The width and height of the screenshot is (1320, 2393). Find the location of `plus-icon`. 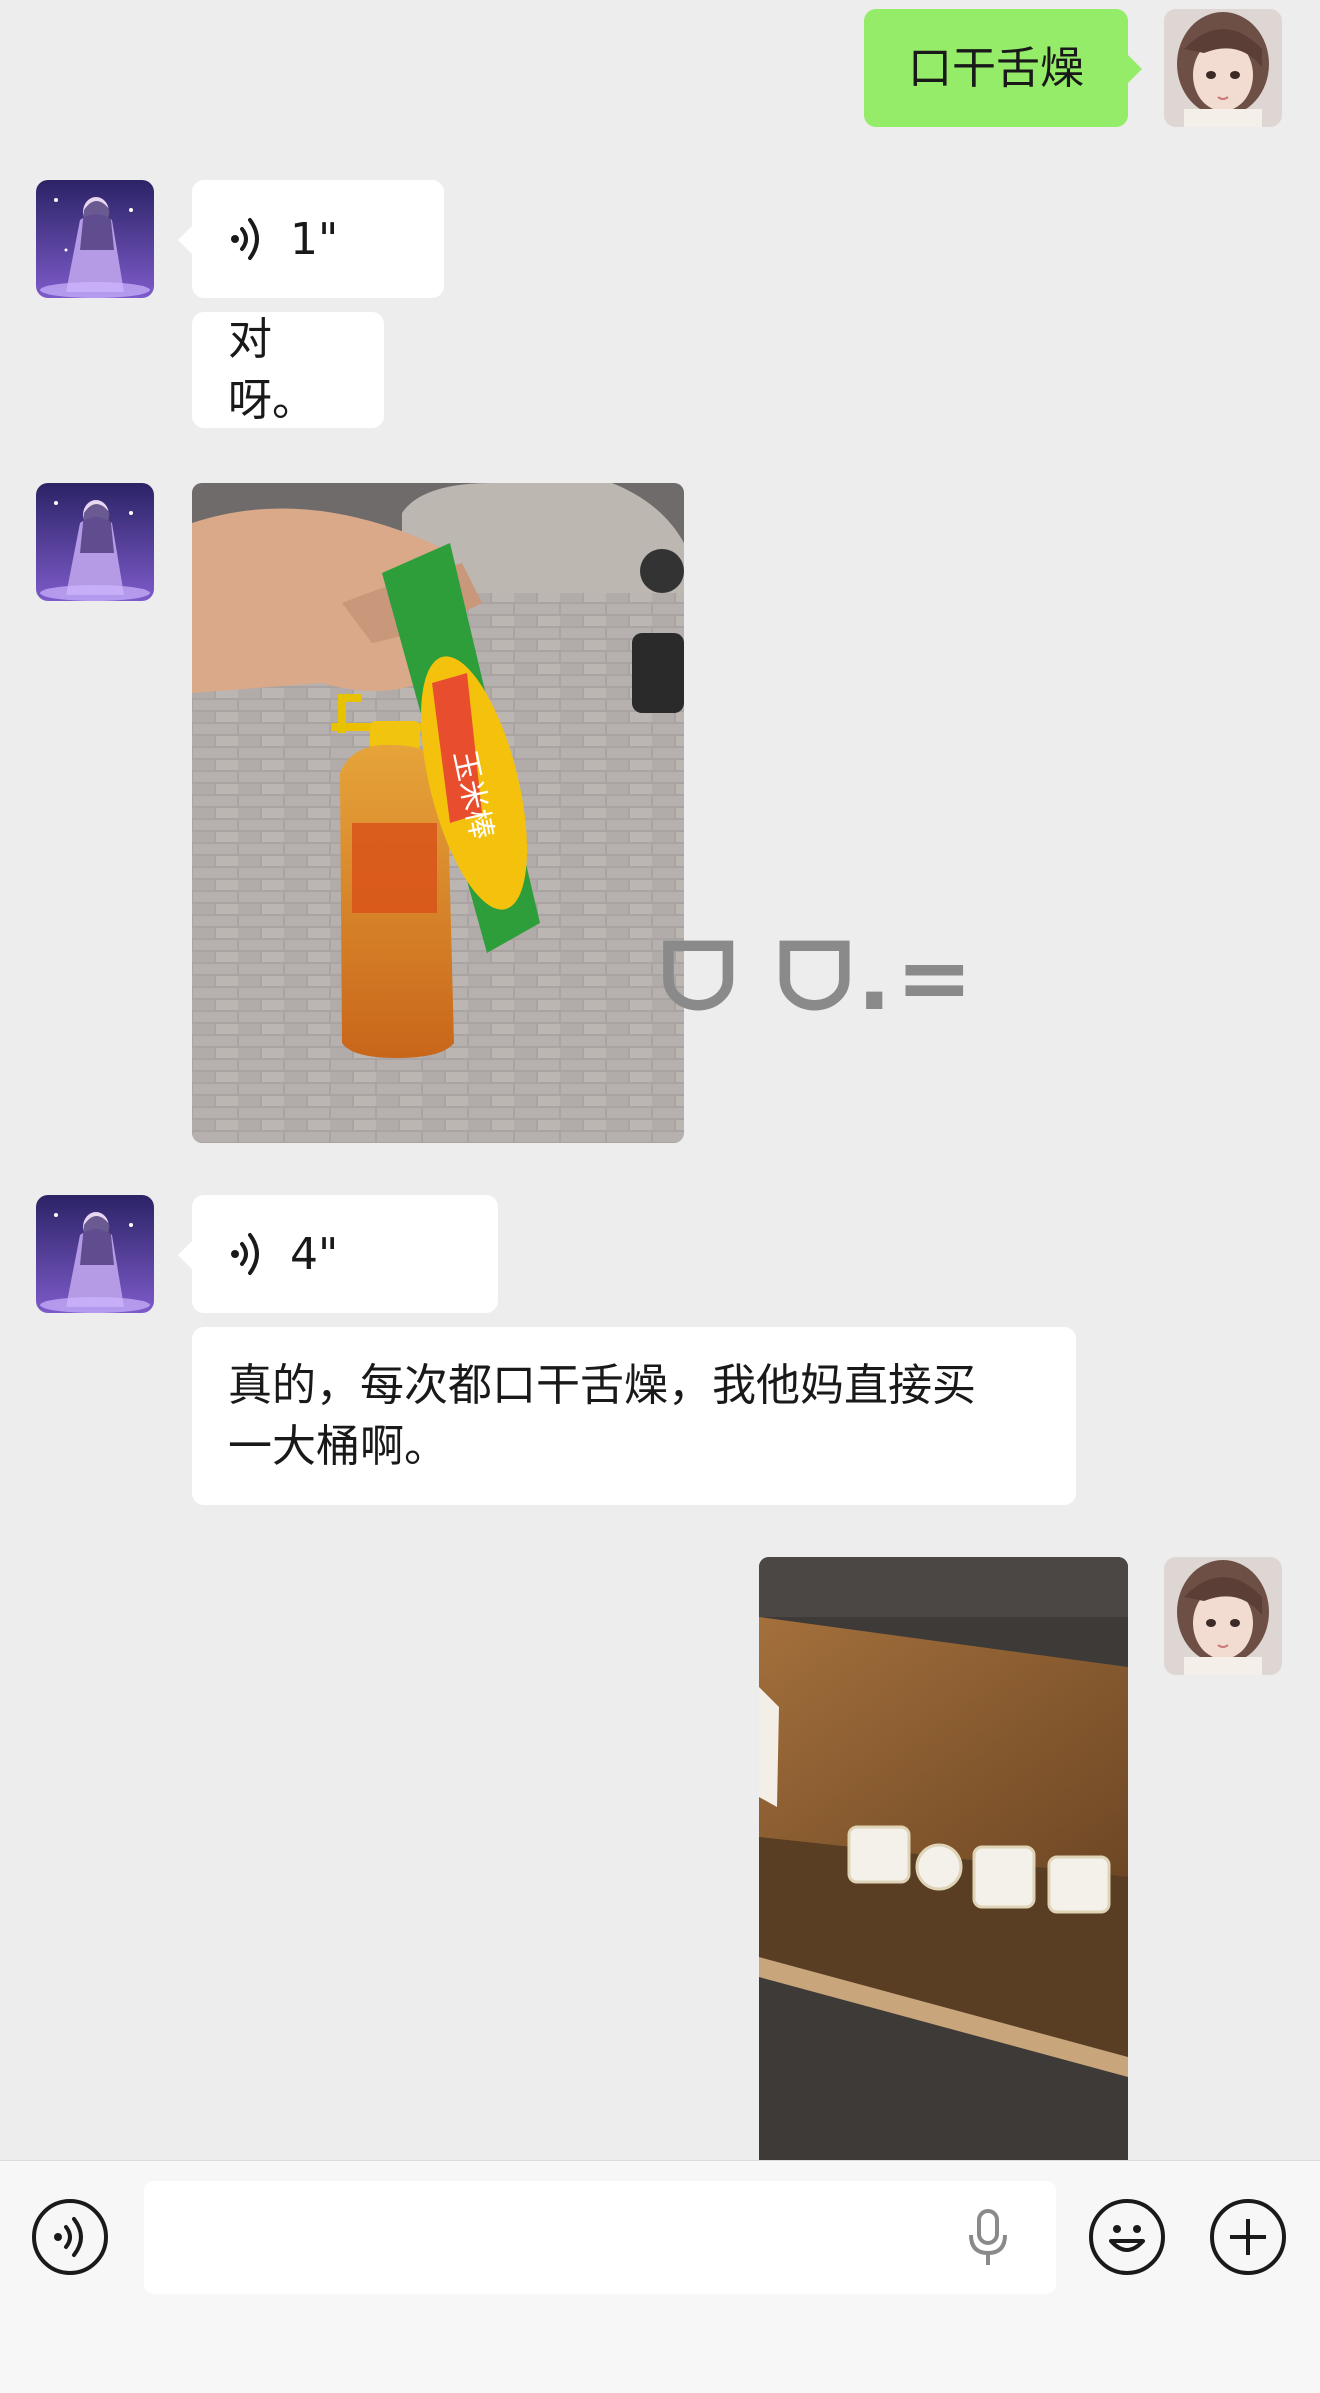

plus-icon is located at coordinates (1248, 2237).